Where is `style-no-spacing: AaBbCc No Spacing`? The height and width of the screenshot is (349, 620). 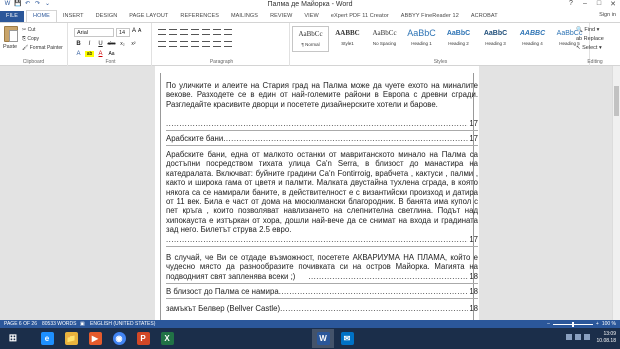 style-no-spacing: AaBbCc No Spacing is located at coordinates (384, 39).